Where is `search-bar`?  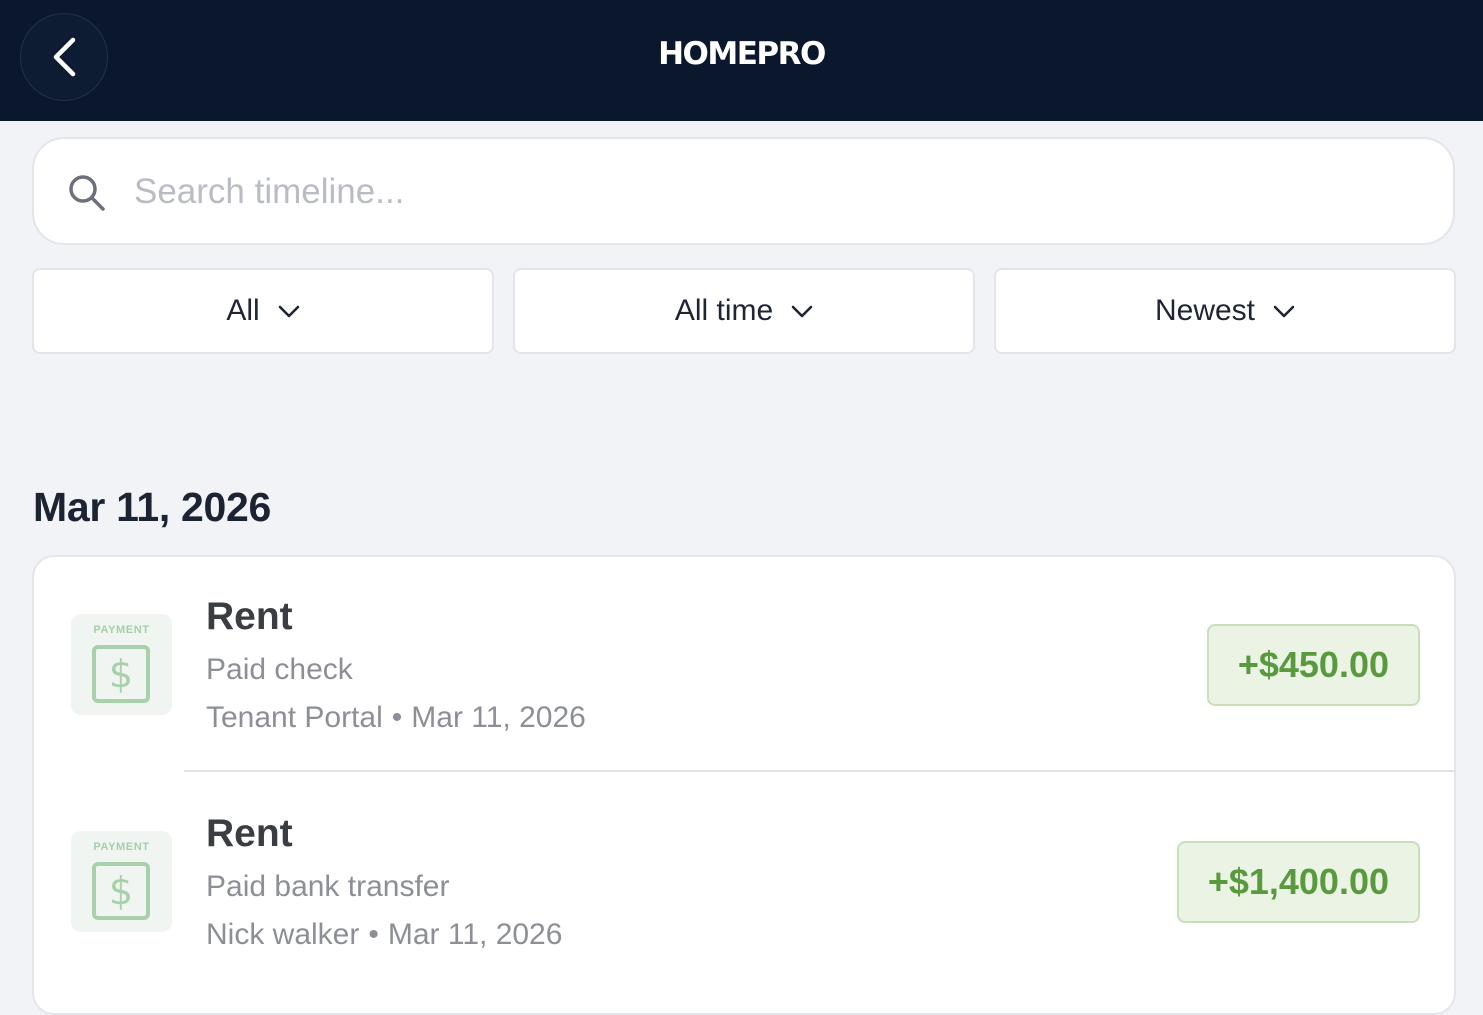 search-bar is located at coordinates (743, 191).